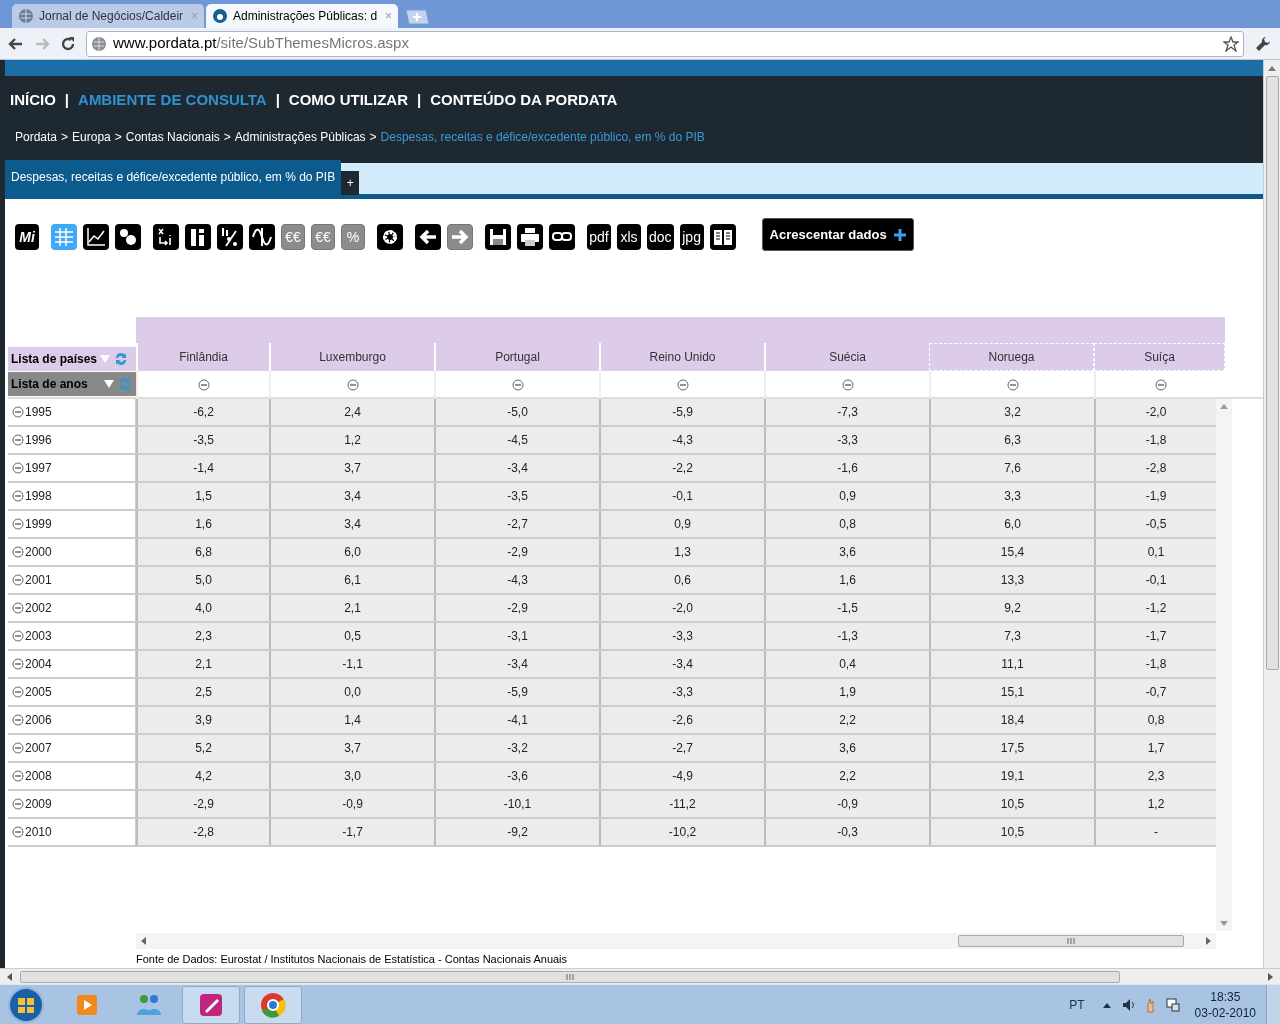 This screenshot has height=1024, width=1280. What do you see at coordinates (681, 440) in the screenshot?
I see `table-cell: -4,3` at bounding box center [681, 440].